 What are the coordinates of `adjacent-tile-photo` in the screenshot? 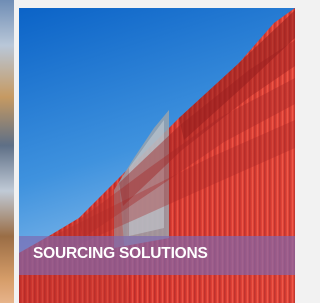 It's located at (7, 151).